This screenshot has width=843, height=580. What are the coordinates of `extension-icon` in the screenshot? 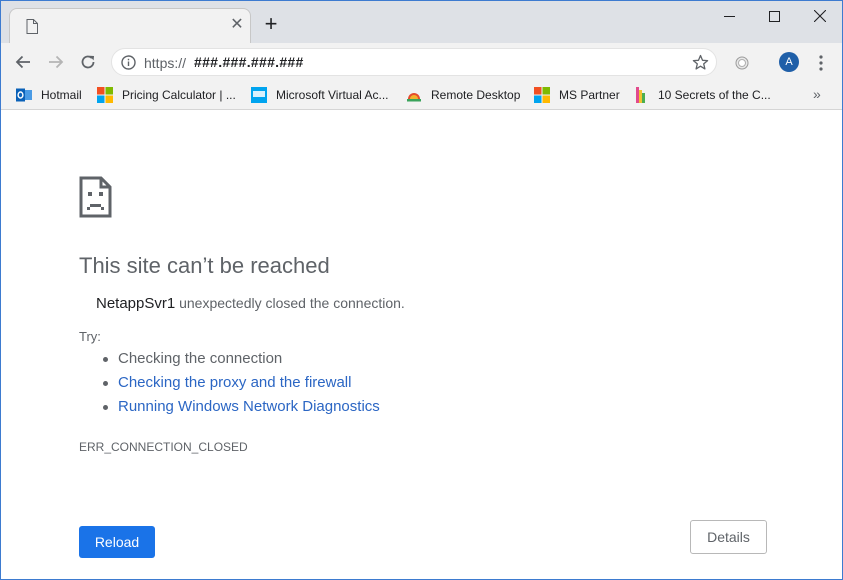 It's located at (742, 63).